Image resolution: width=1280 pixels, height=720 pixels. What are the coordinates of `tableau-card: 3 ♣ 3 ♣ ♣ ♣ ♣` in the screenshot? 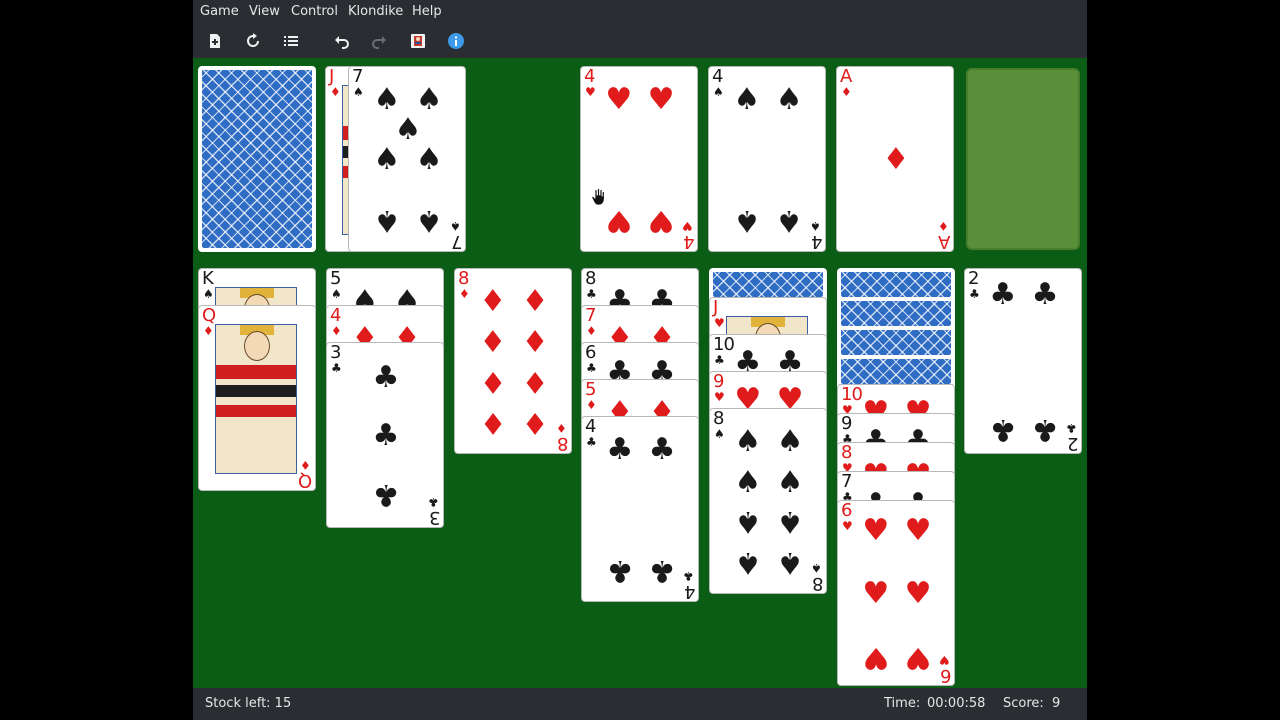 It's located at (385, 435).